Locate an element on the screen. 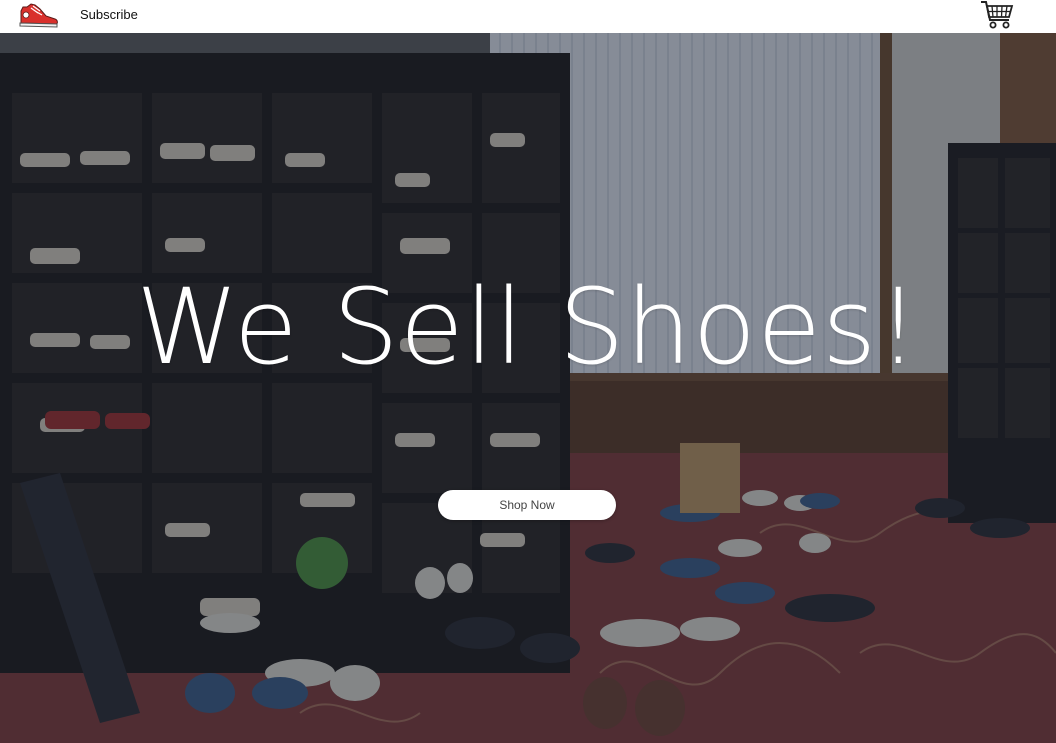  shop-now-button: Shop Now is located at coordinates (527, 505).